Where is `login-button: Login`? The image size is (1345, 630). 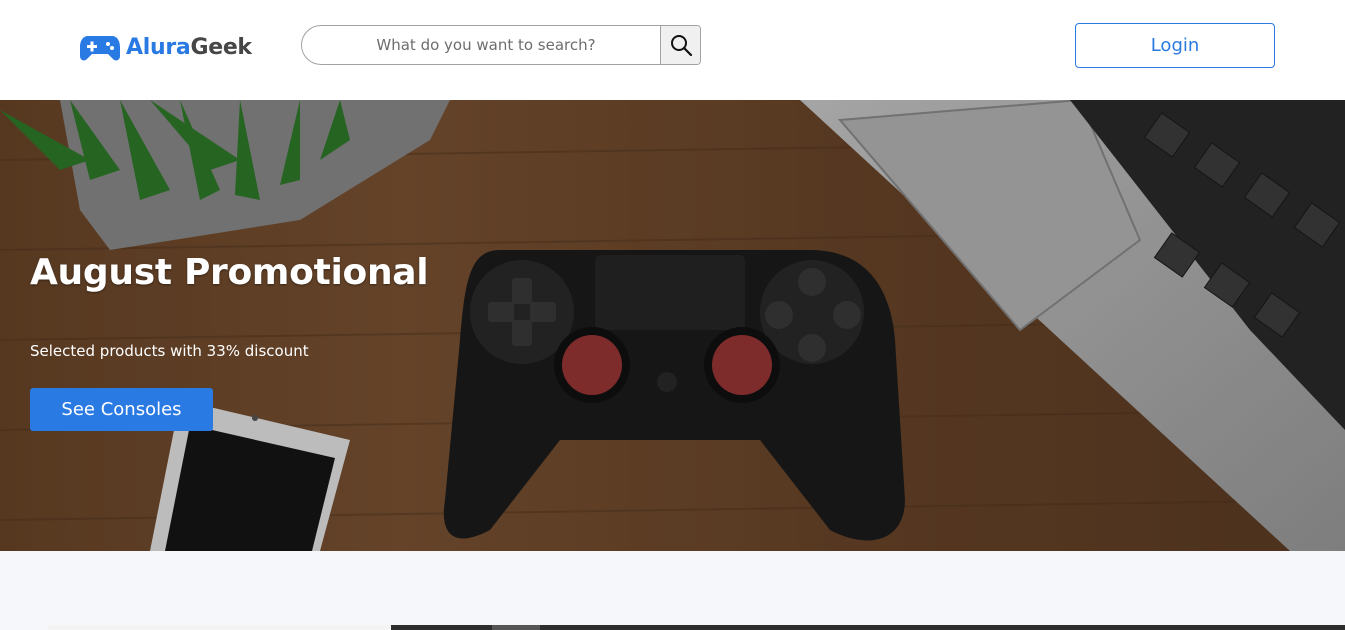 login-button: Login is located at coordinates (1175, 45).